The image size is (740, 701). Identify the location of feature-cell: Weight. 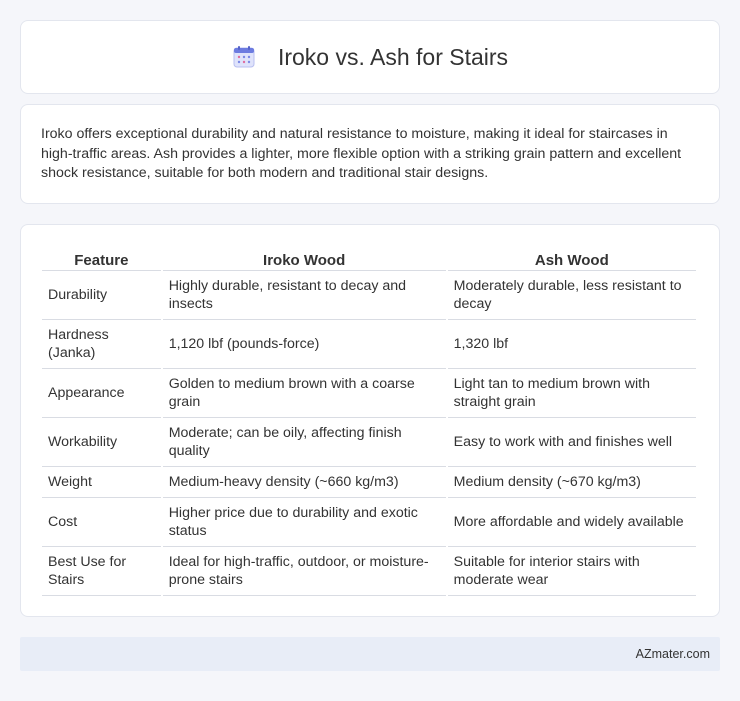
(101, 482).